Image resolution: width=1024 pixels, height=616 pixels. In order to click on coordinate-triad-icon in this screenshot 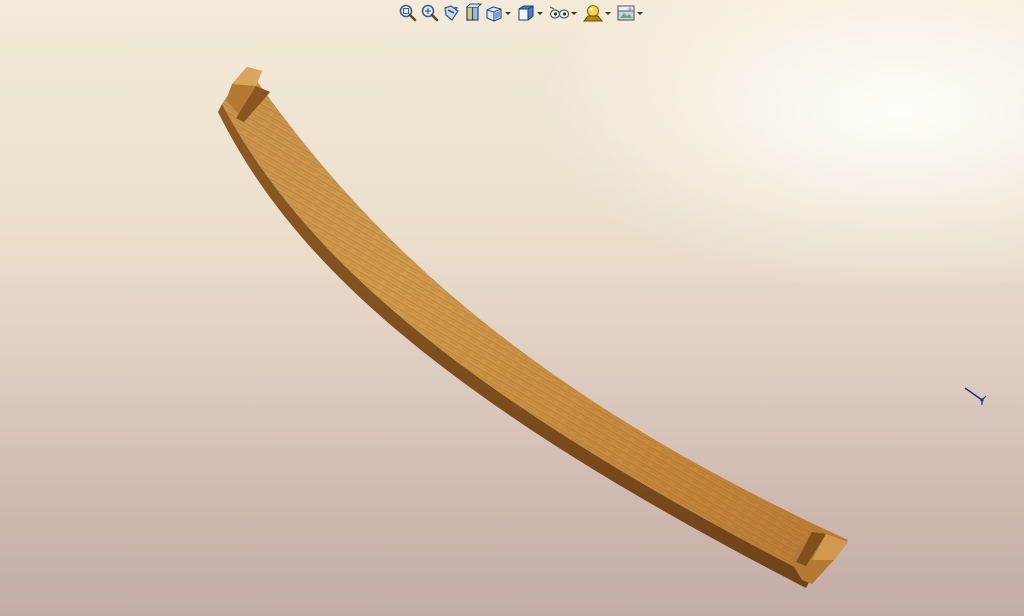, I will do `click(975, 396)`.